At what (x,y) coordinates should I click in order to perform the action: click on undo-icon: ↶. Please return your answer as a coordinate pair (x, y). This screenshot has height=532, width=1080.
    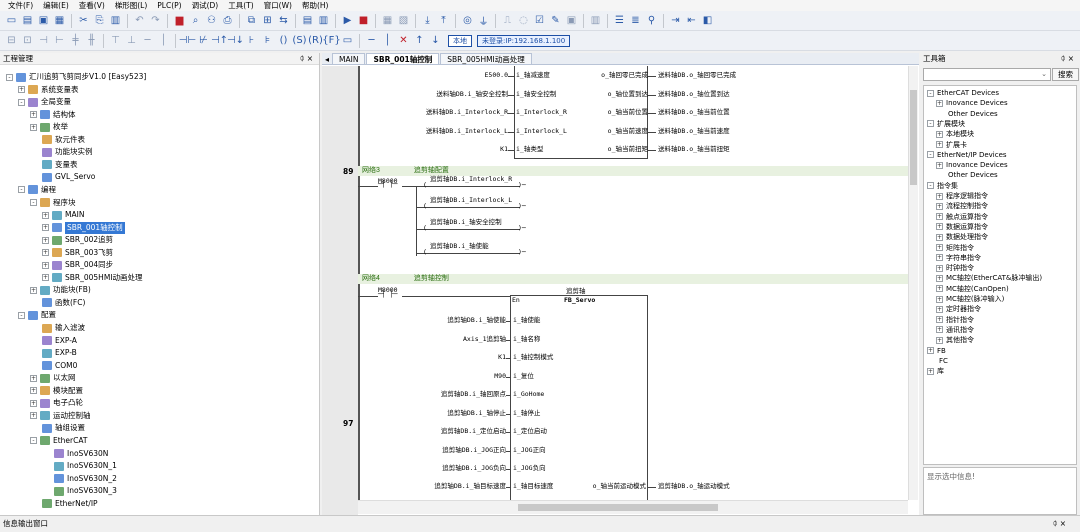
    Looking at the image, I should click on (139, 20).